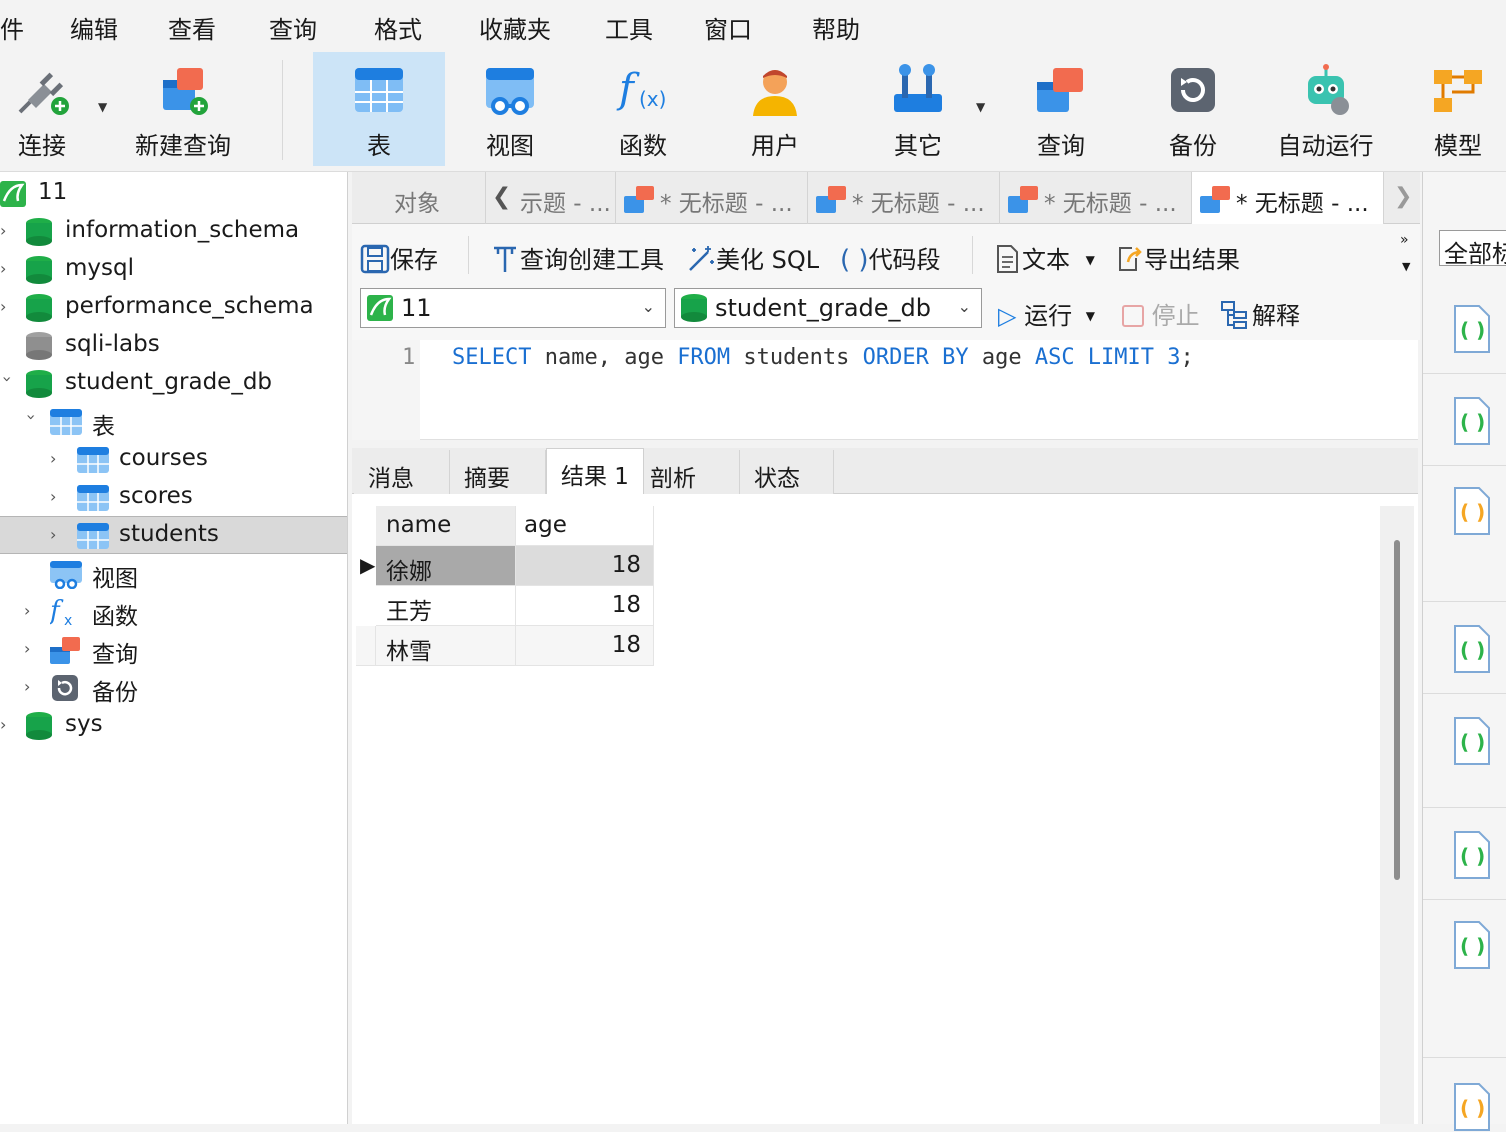  Describe the element at coordinates (1397, 710) in the screenshot. I see `scrollbar-thumb` at that location.